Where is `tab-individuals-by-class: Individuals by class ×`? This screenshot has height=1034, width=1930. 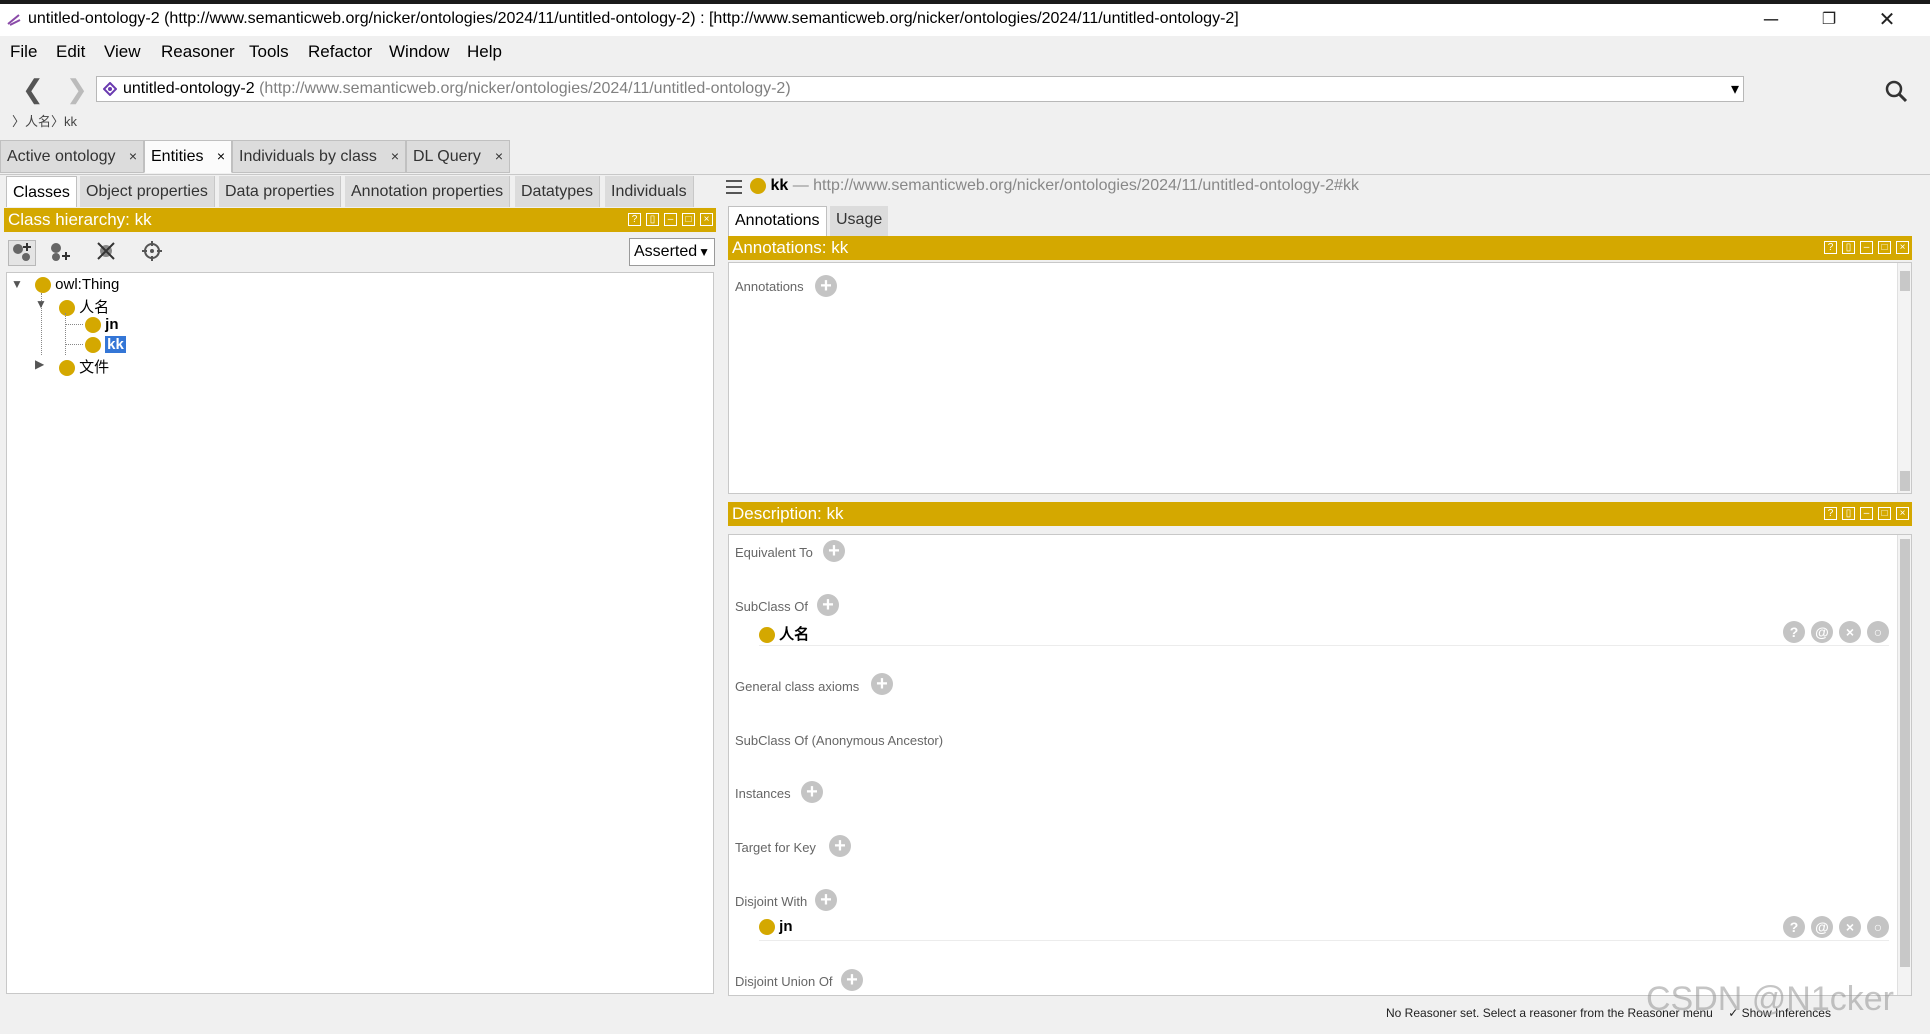 tab-individuals-by-class: Individuals by class × is located at coordinates (319, 156).